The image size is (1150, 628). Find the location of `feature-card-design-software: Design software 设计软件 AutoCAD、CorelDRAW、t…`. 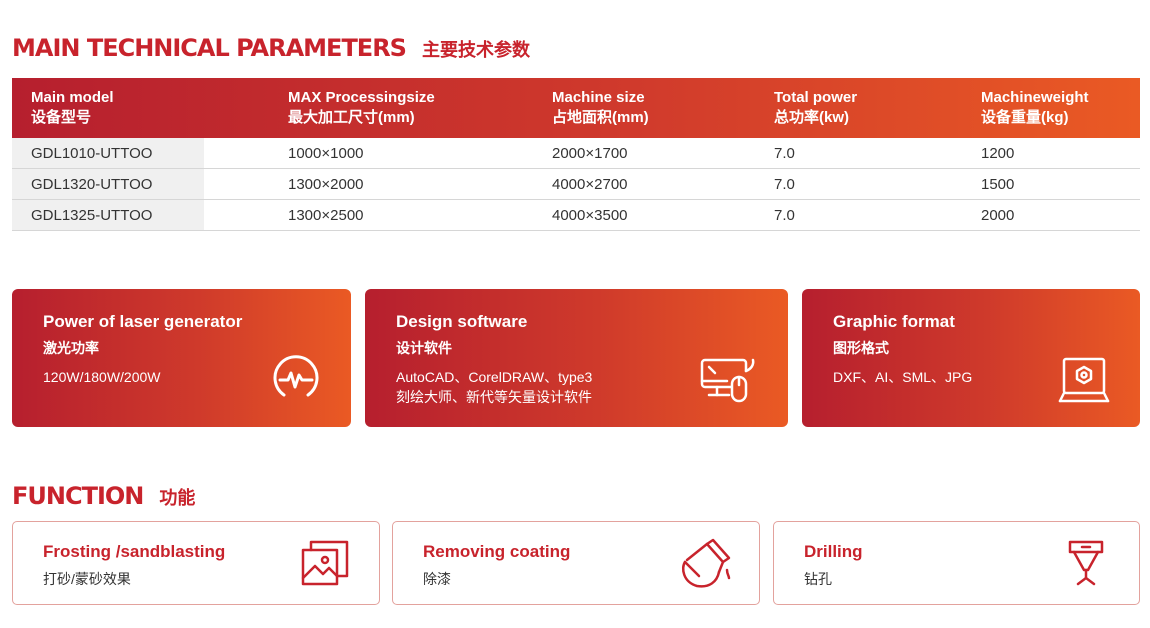

feature-card-design-software: Design software 设计软件 AutoCAD、CorelDRAW、t… is located at coordinates (576, 358).